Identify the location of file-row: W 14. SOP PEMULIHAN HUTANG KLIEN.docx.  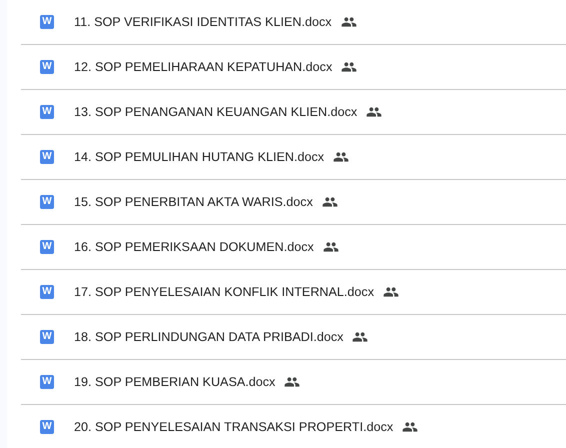
(293, 157).